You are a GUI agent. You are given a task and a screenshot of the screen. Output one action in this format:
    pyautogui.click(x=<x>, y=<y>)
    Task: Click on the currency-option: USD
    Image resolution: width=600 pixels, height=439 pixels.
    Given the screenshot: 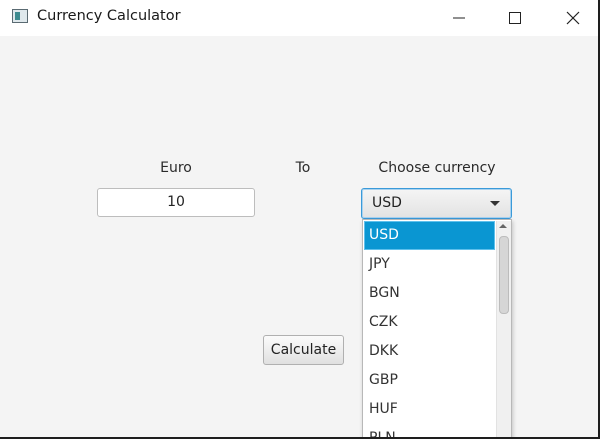 What is the action you would take?
    pyautogui.click(x=429, y=235)
    